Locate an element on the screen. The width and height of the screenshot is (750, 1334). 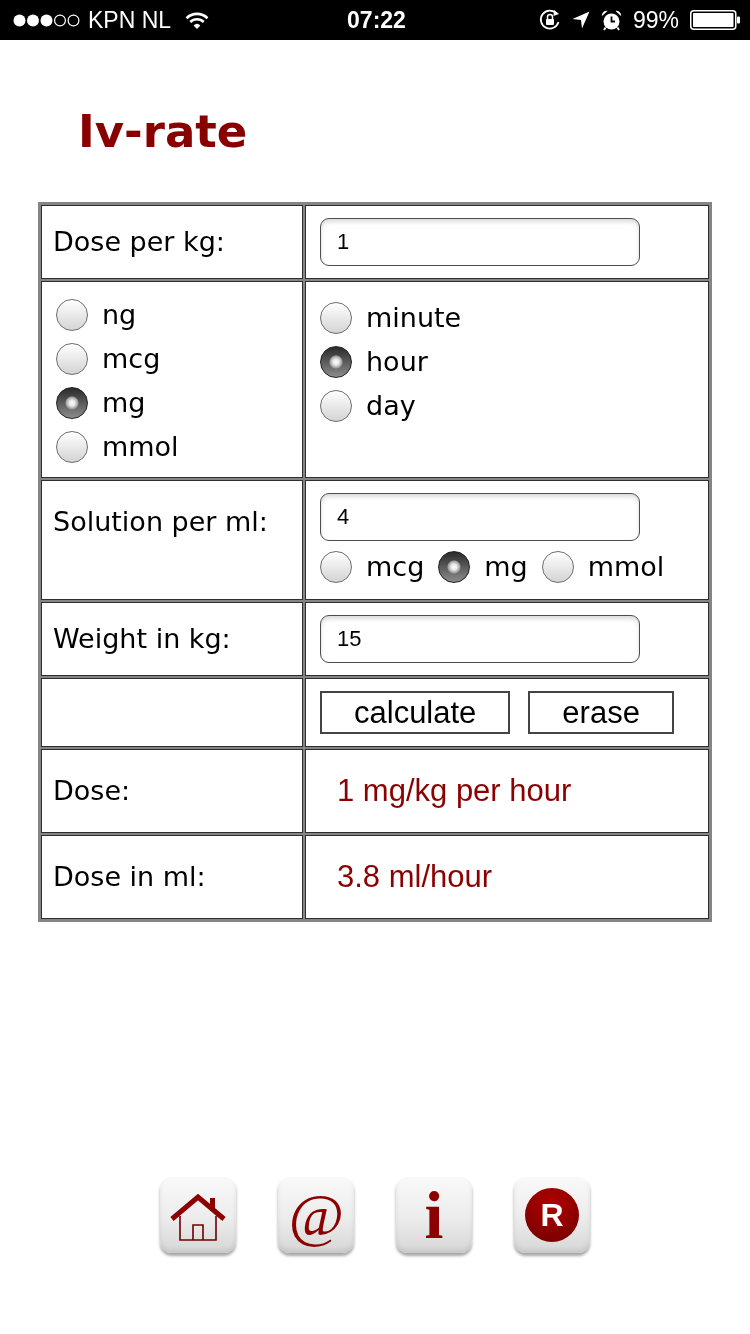
app-title: Iv-rate is located at coordinates (163, 132).